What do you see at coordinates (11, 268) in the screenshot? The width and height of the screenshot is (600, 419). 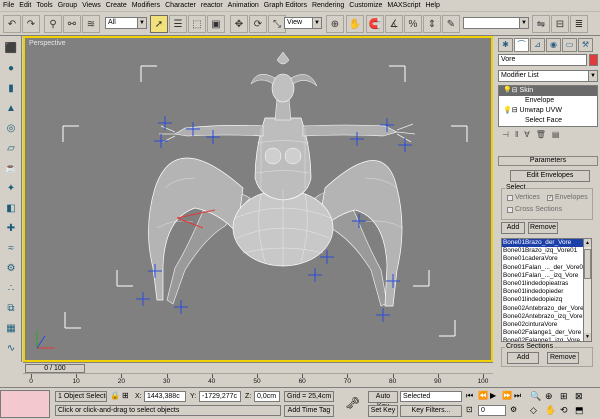 I see `create-systems-icon: ⚙` at bounding box center [11, 268].